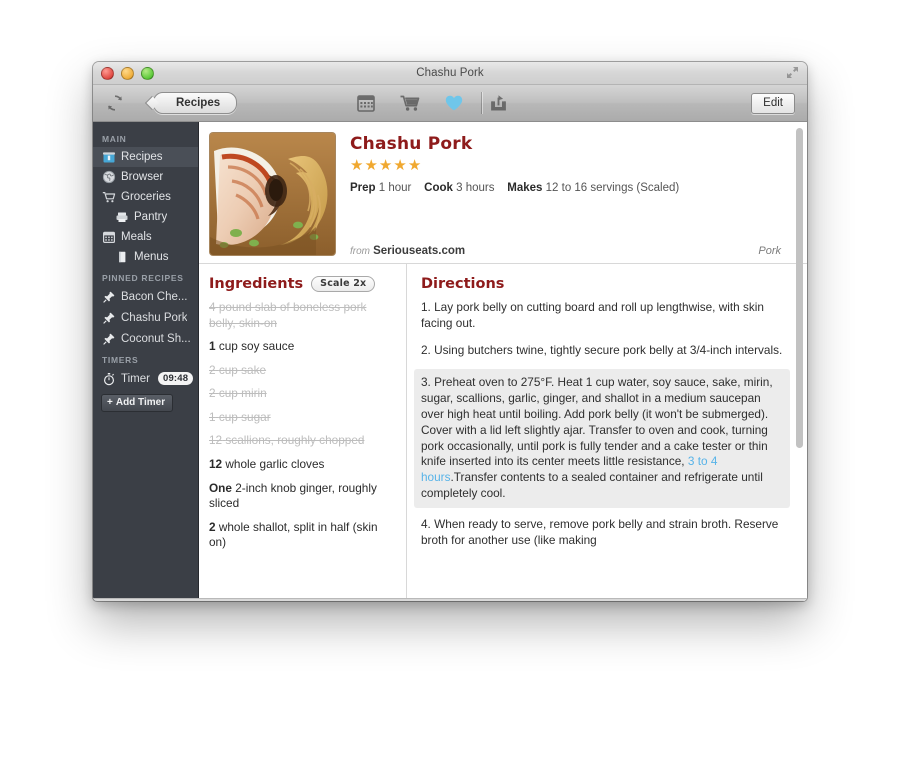  Describe the element at coordinates (419, 251) in the screenshot. I see `source-name: Seriouseats.com` at that location.